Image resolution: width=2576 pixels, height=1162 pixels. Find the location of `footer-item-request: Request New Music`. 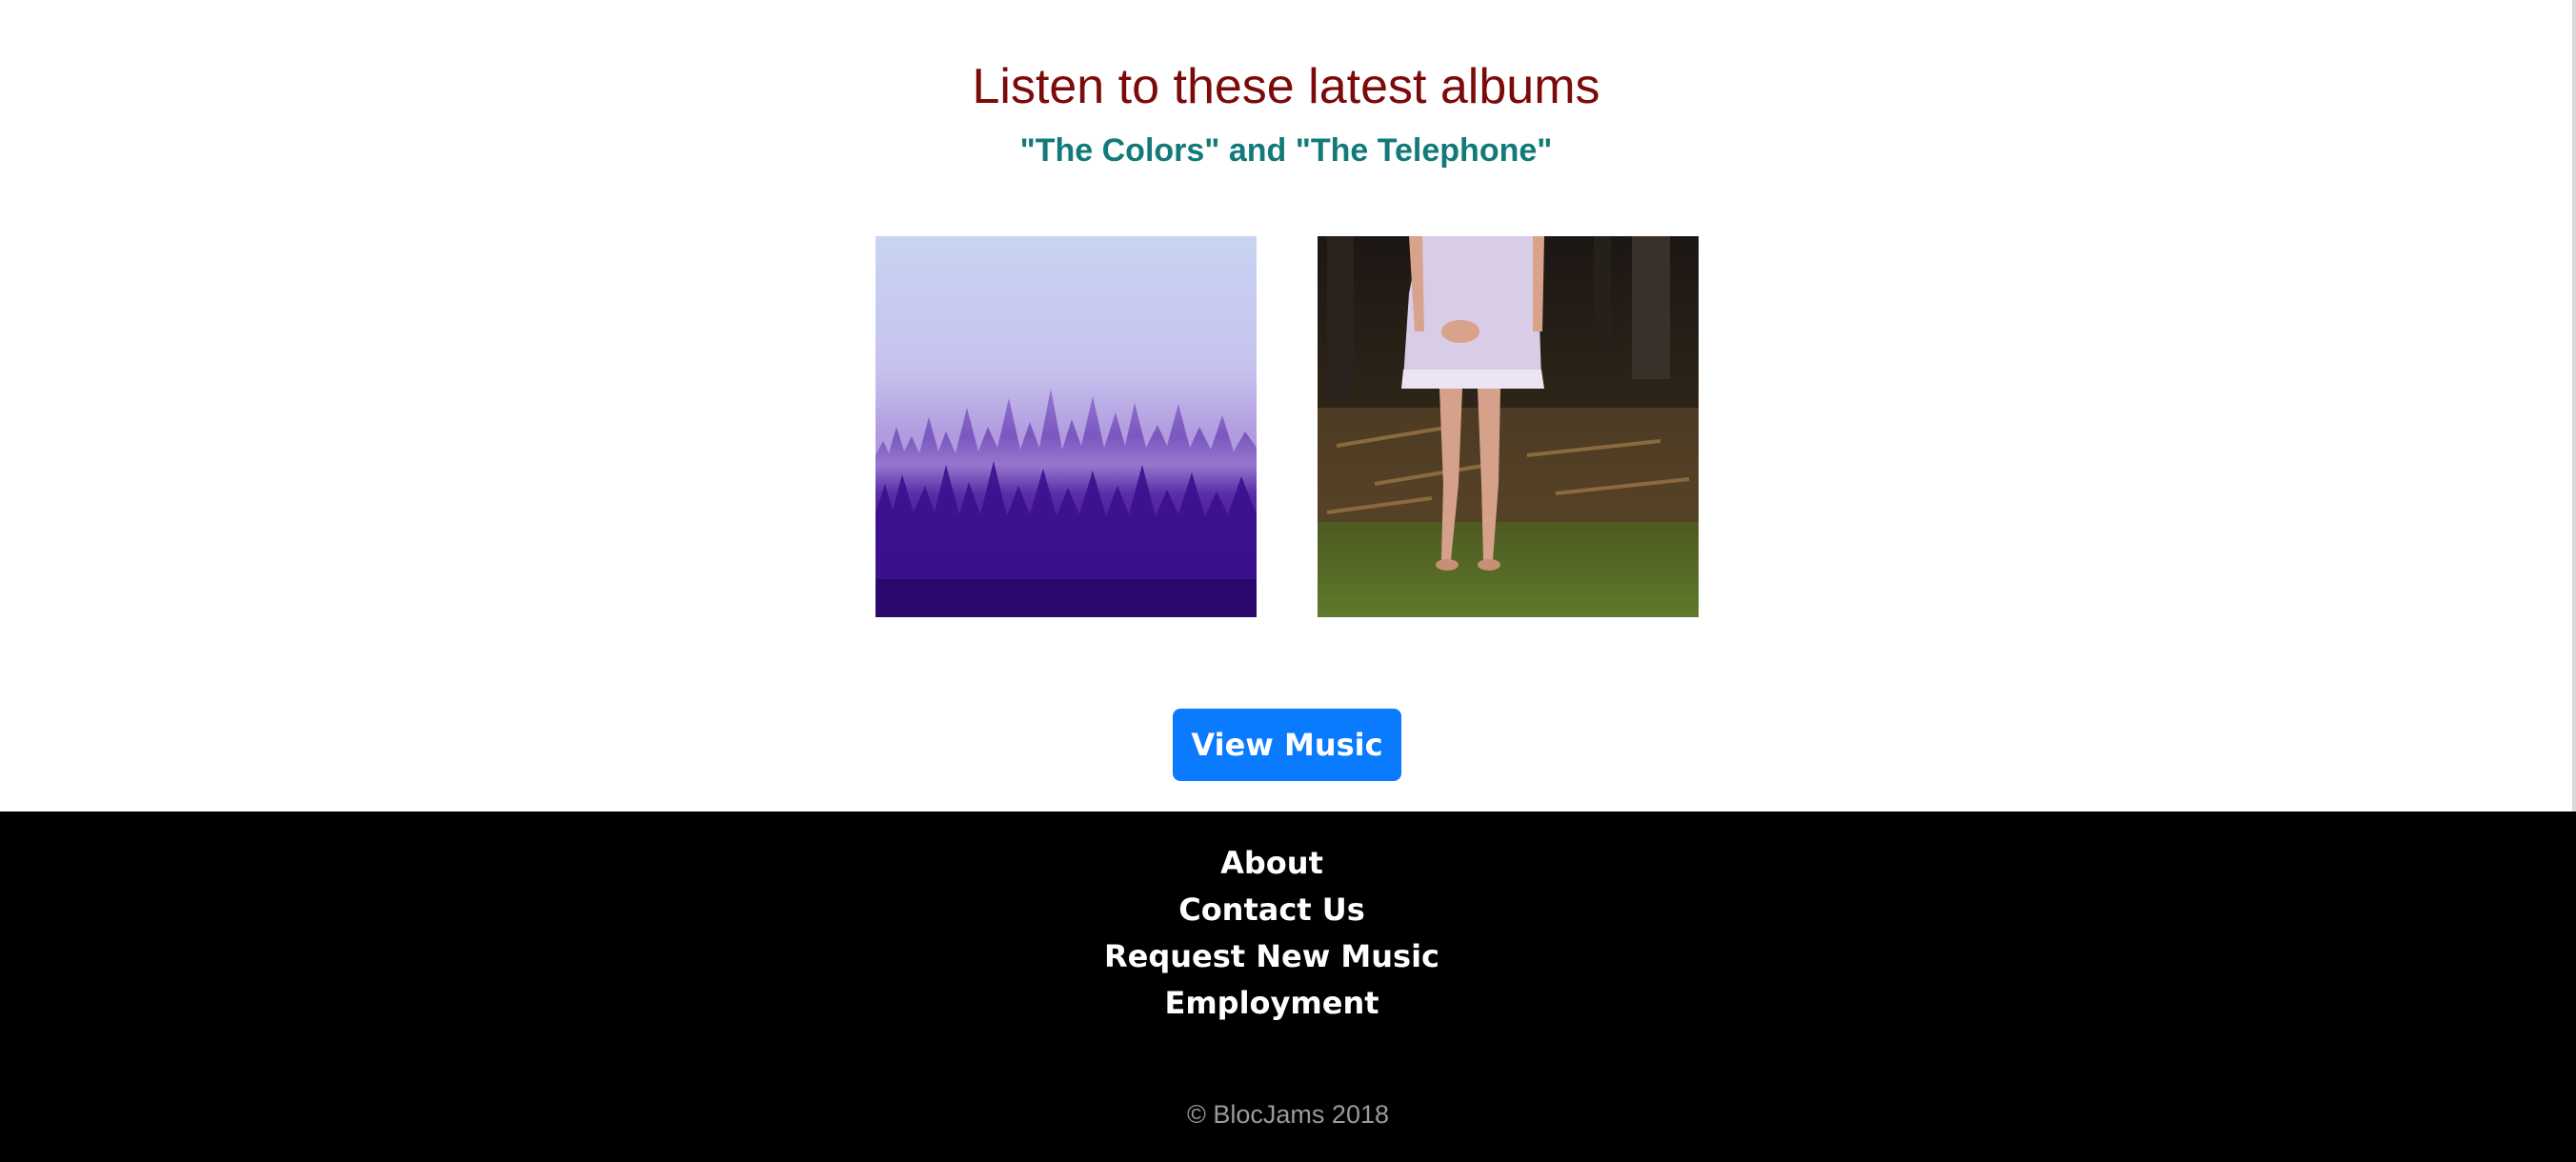

footer-item-request: Request New Music is located at coordinates (1272, 956).